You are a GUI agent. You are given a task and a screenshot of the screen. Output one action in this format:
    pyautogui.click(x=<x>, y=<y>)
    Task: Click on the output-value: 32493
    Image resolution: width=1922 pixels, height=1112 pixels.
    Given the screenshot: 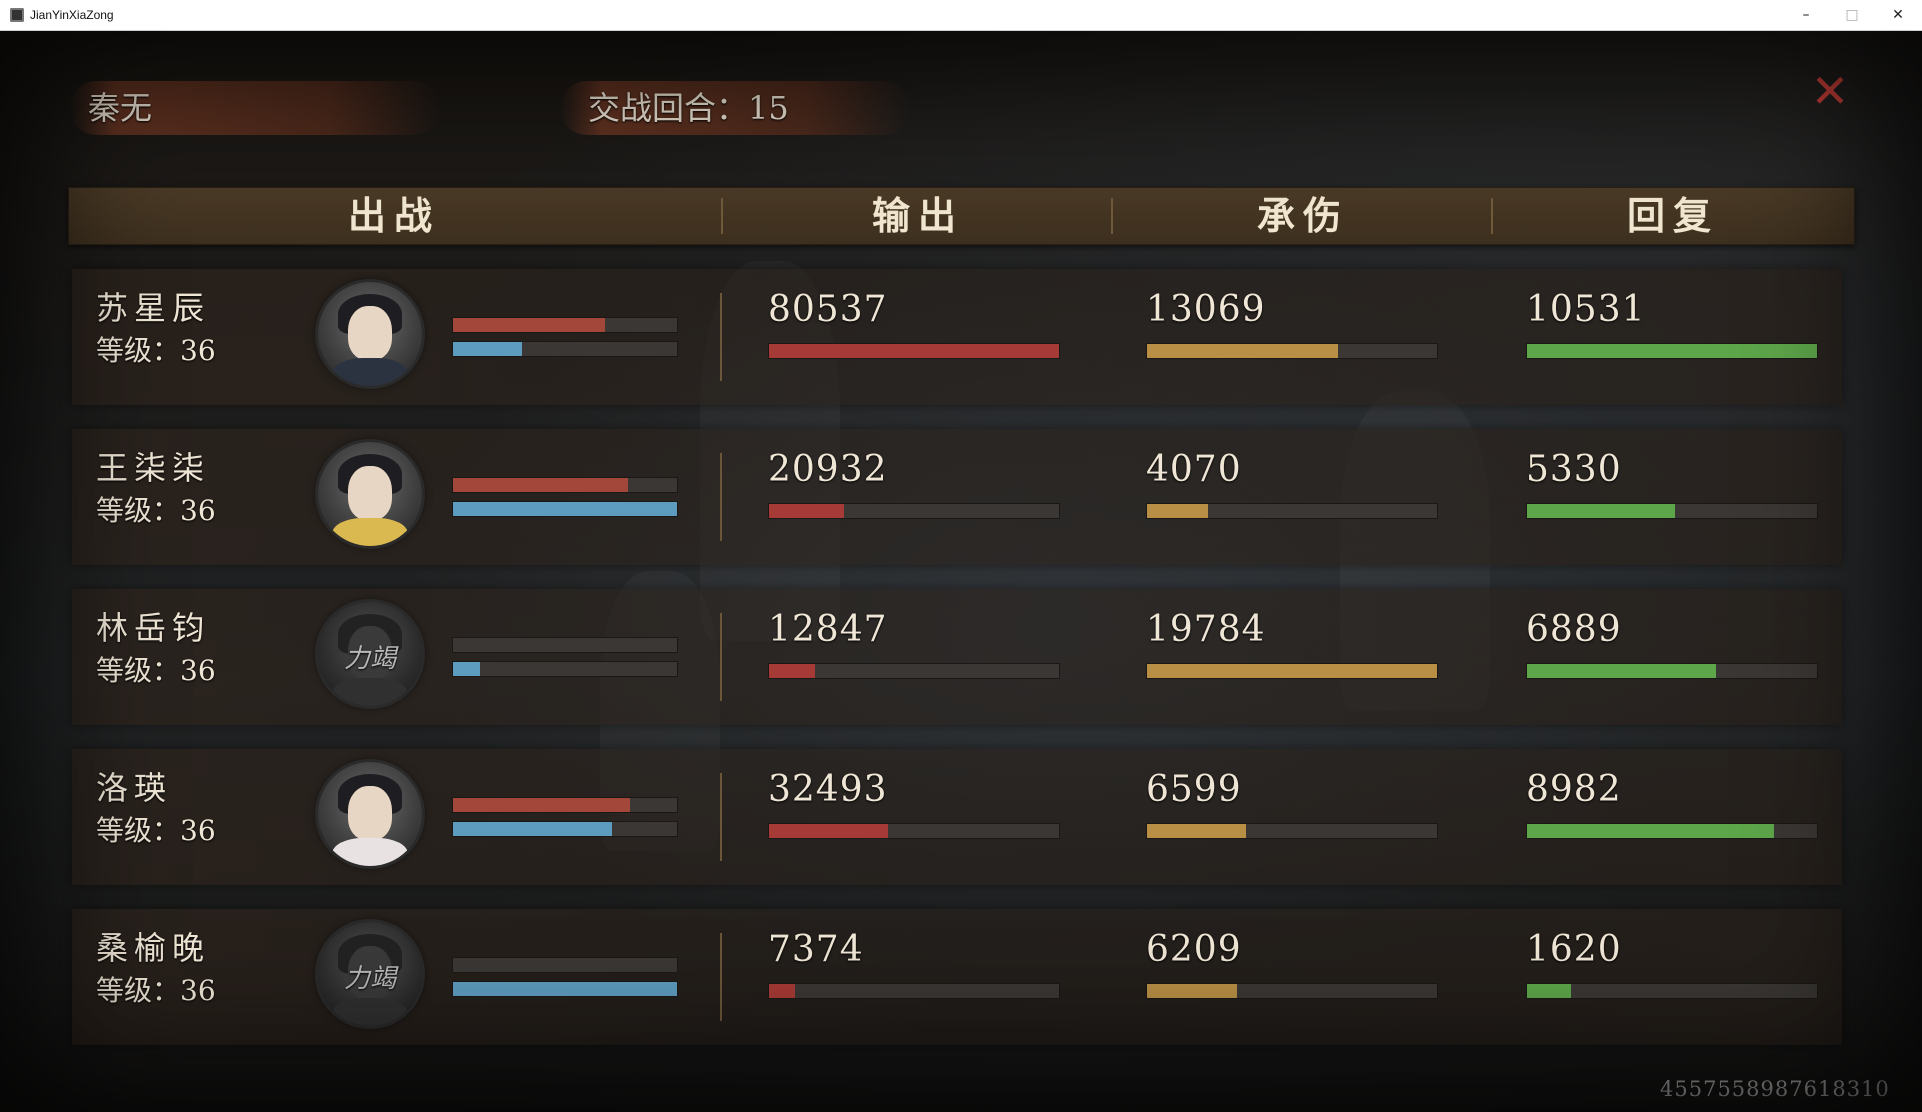 What is the action you would take?
    pyautogui.click(x=828, y=789)
    